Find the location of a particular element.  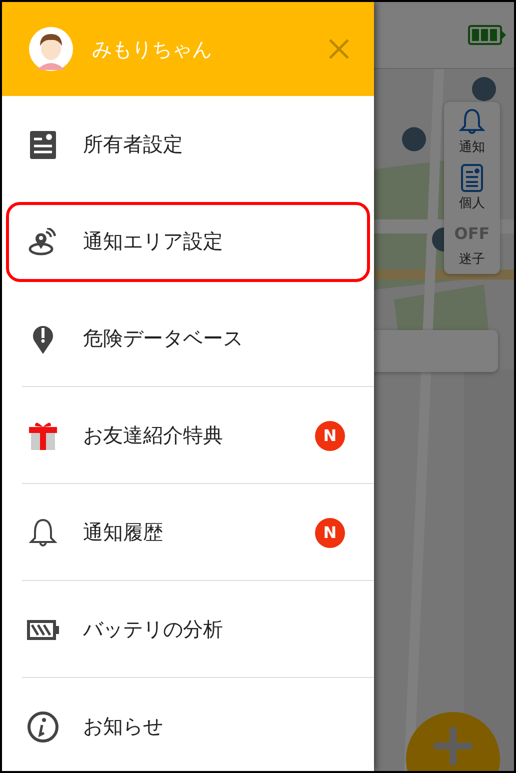

avatar-icon is located at coordinates (51, 49).